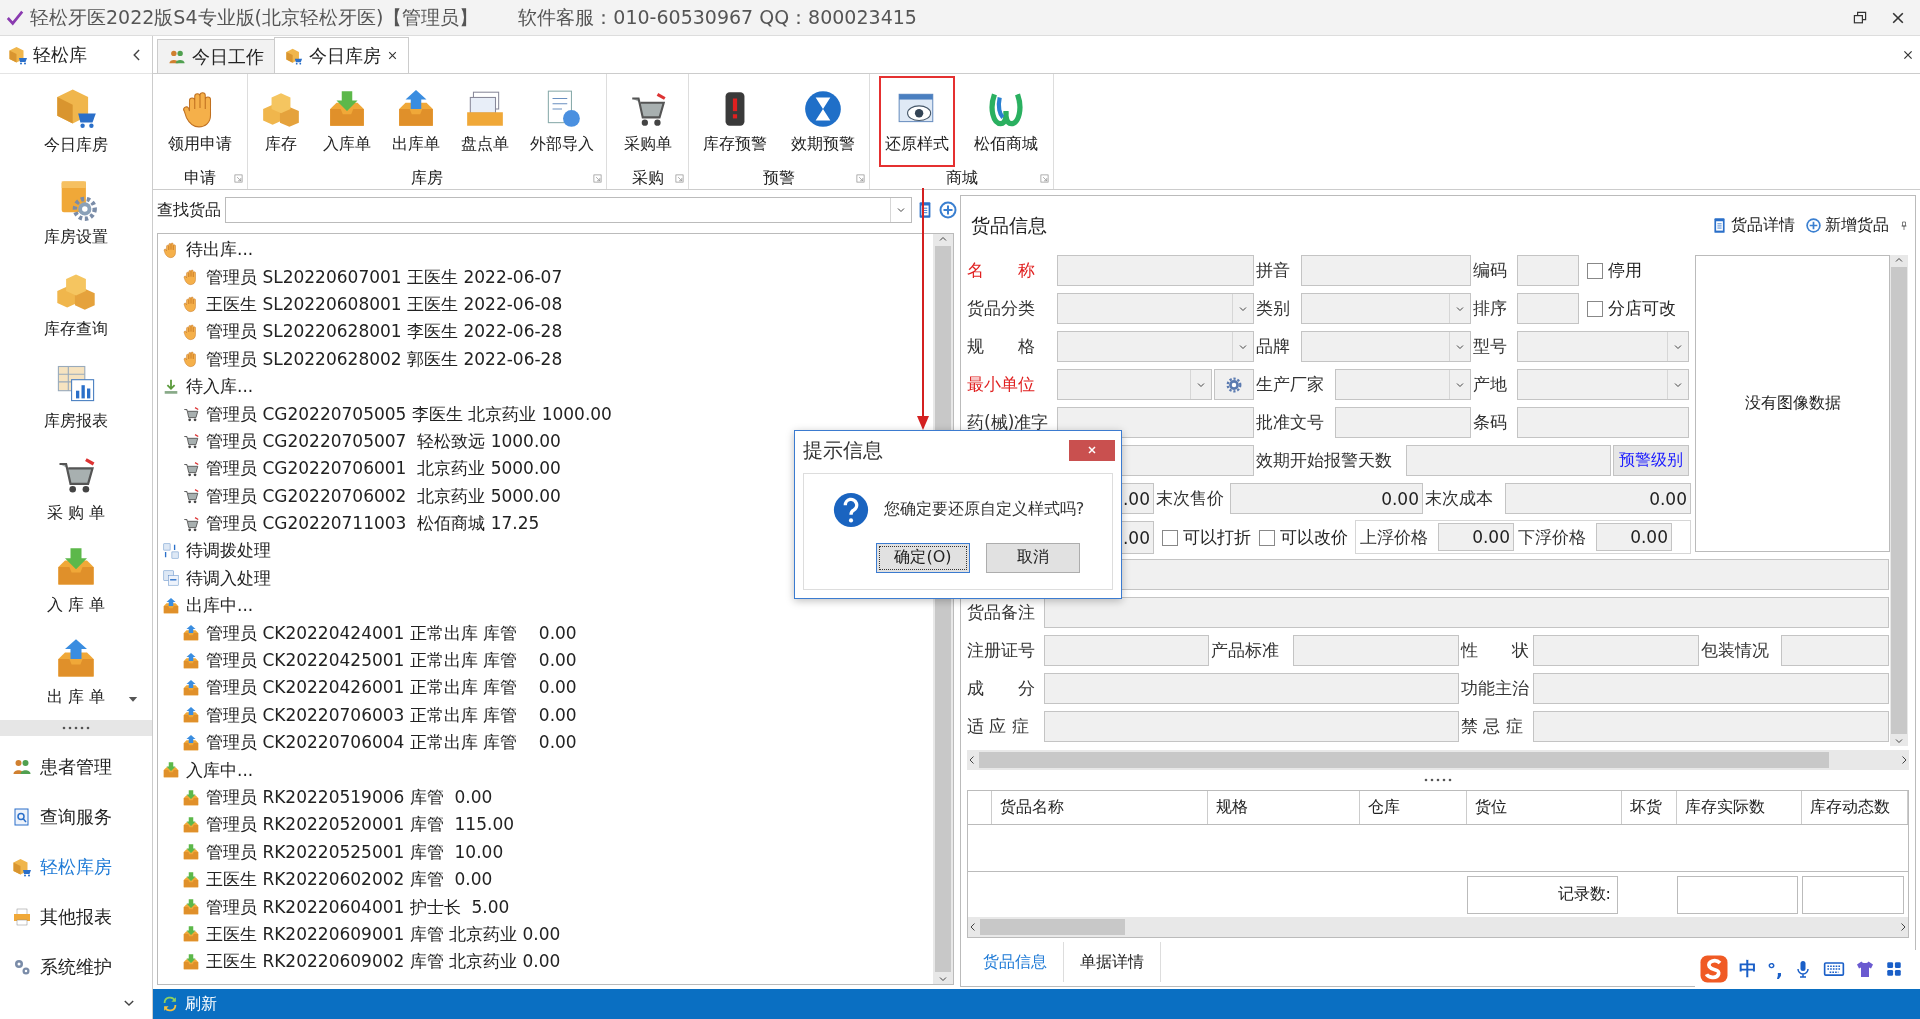 The image size is (1920, 1019). Describe the element at coordinates (416, 121) in the screenshot. I see `ribbon-button: 出库单` at that location.